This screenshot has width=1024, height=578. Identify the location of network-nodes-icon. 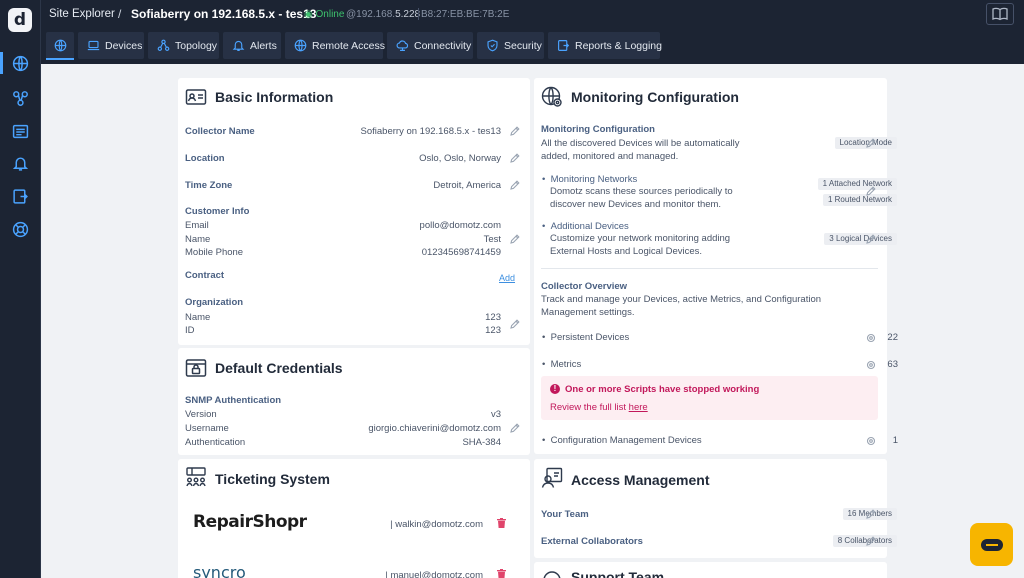
(20, 98).